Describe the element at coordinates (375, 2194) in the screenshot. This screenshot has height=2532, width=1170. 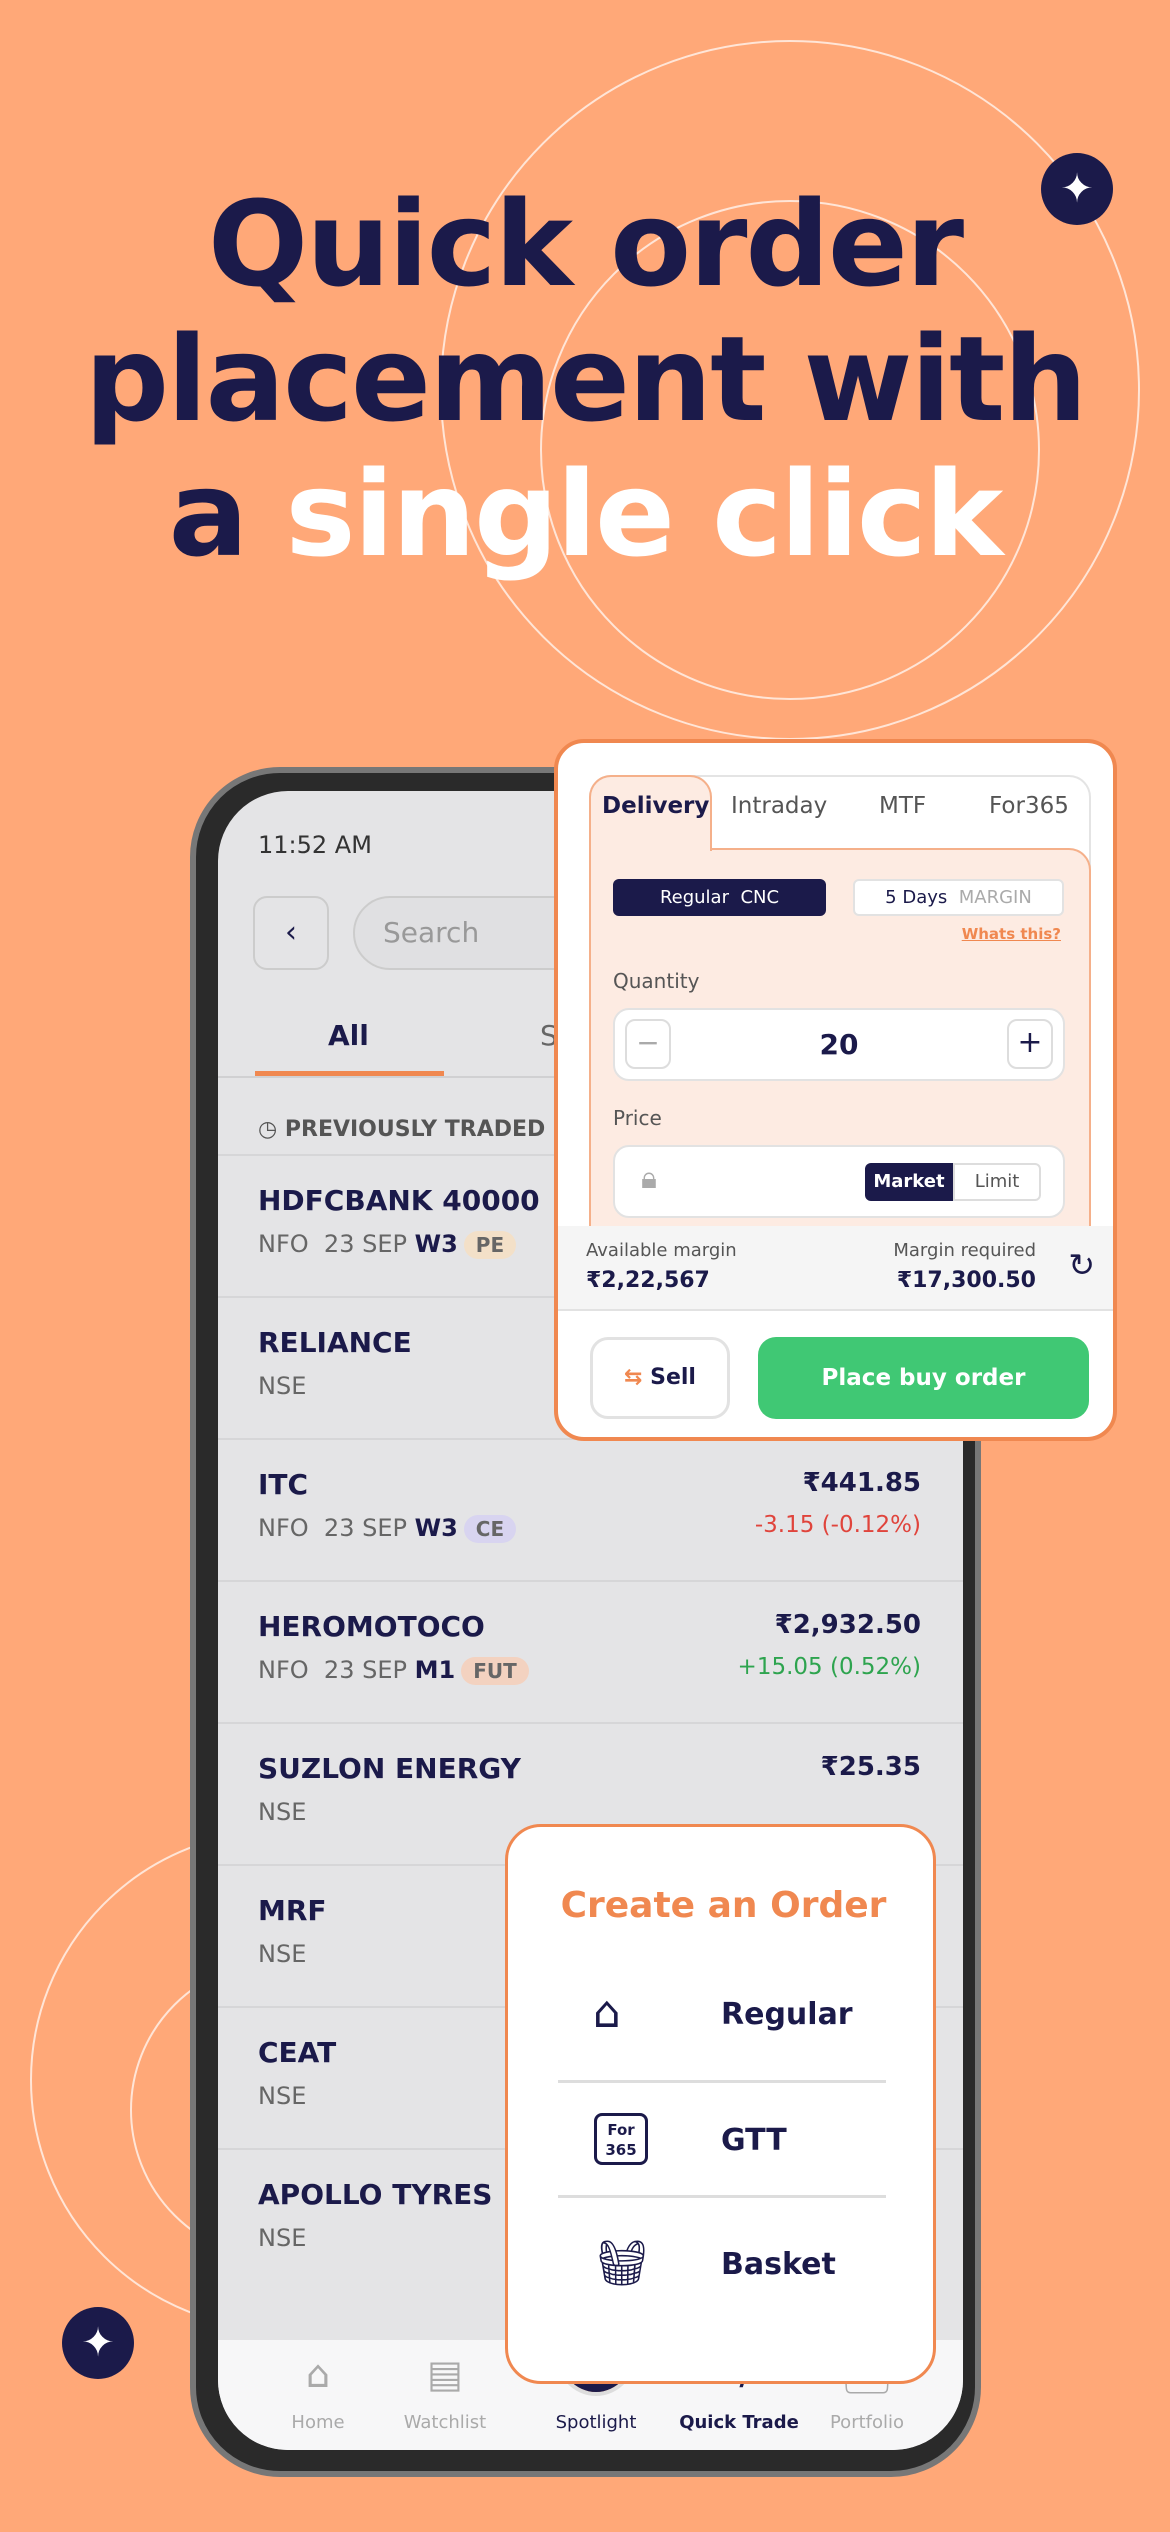
I see `symbol: APOLLO TYRES` at that location.